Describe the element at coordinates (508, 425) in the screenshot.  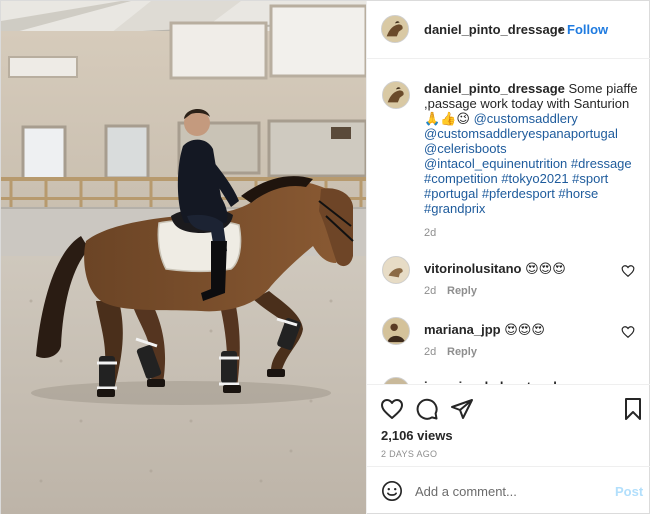
I see `post-actions: 2,106 views 2 DAYS AGO` at that location.